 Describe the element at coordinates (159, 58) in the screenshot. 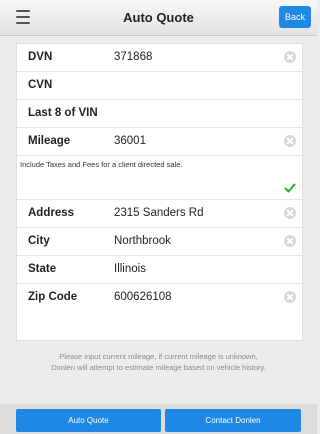

I see `dvn-row: DVN 371868` at that location.